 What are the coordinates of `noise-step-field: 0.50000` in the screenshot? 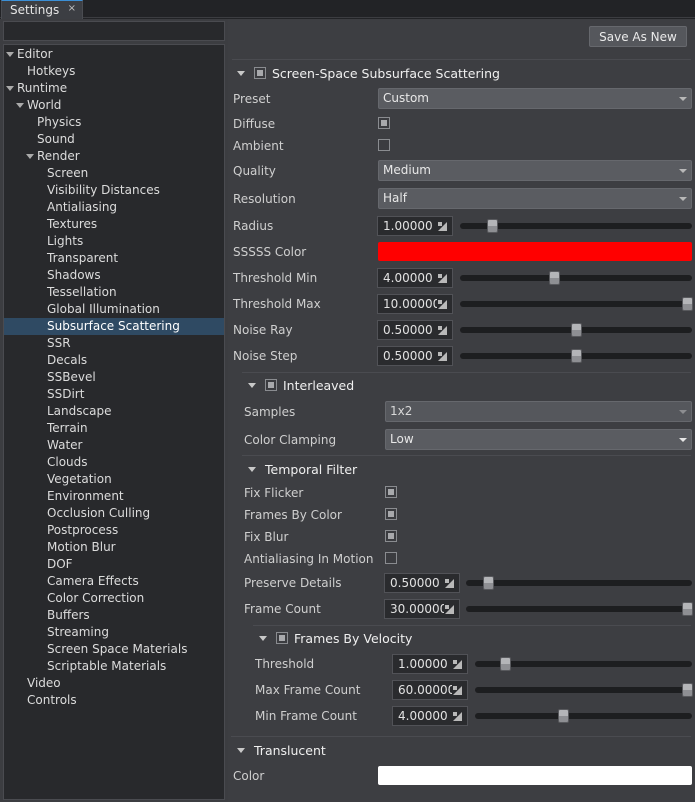 It's located at (415, 356).